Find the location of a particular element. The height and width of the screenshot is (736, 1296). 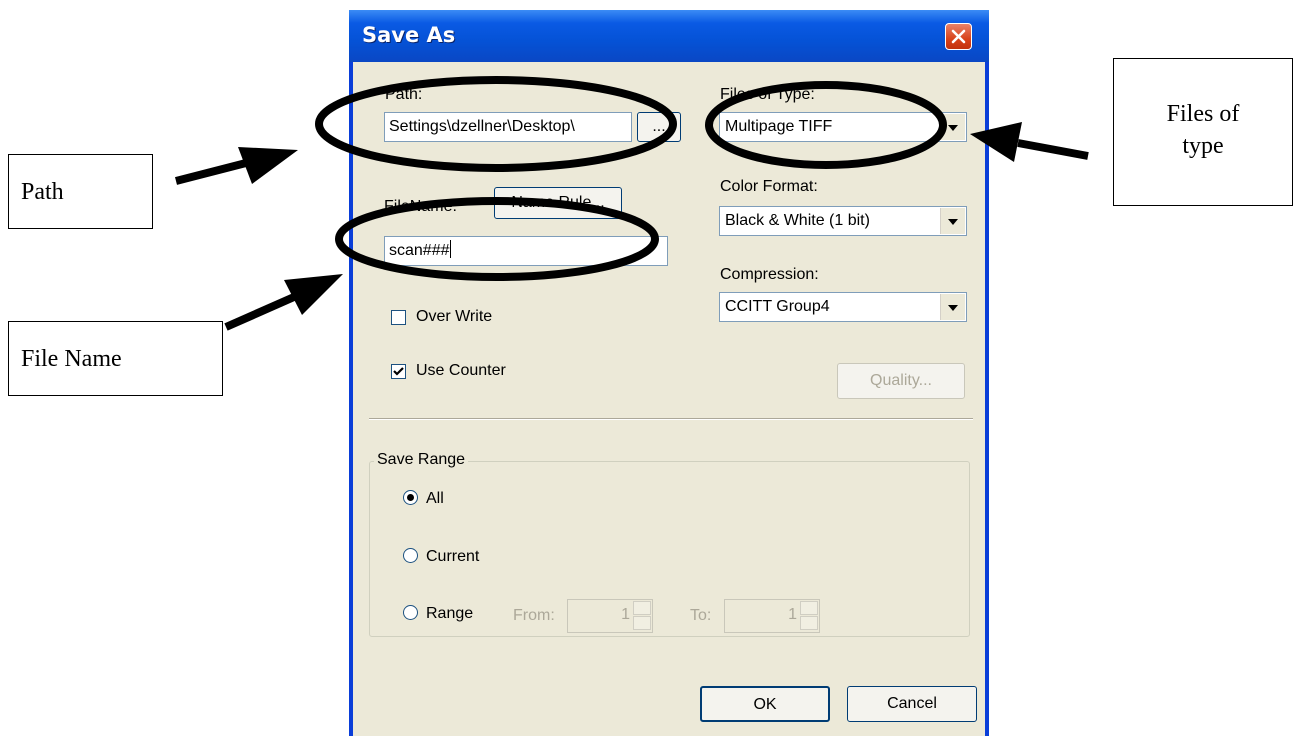

files-of-type-value: Multipage TIFF is located at coordinates (779, 126).